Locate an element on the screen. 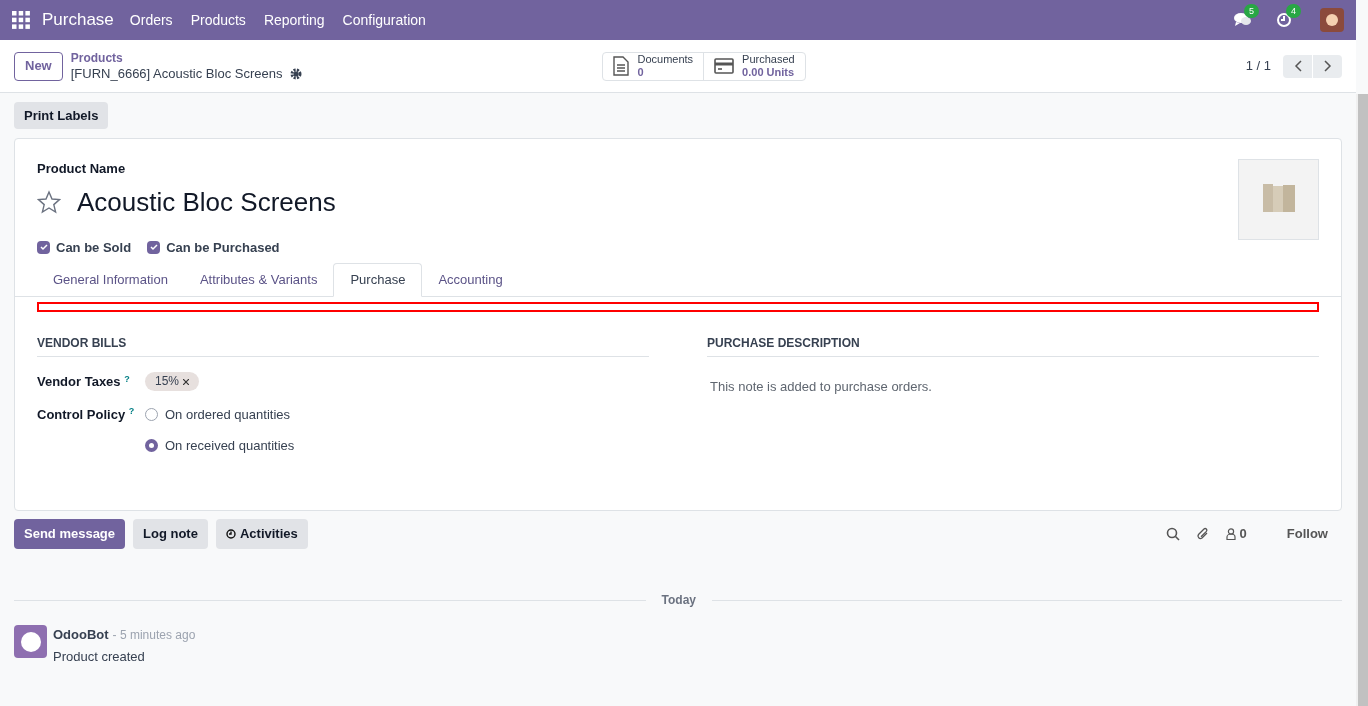 The width and height of the screenshot is (1368, 706). breadcrumb-link: Products is located at coordinates (186, 58).